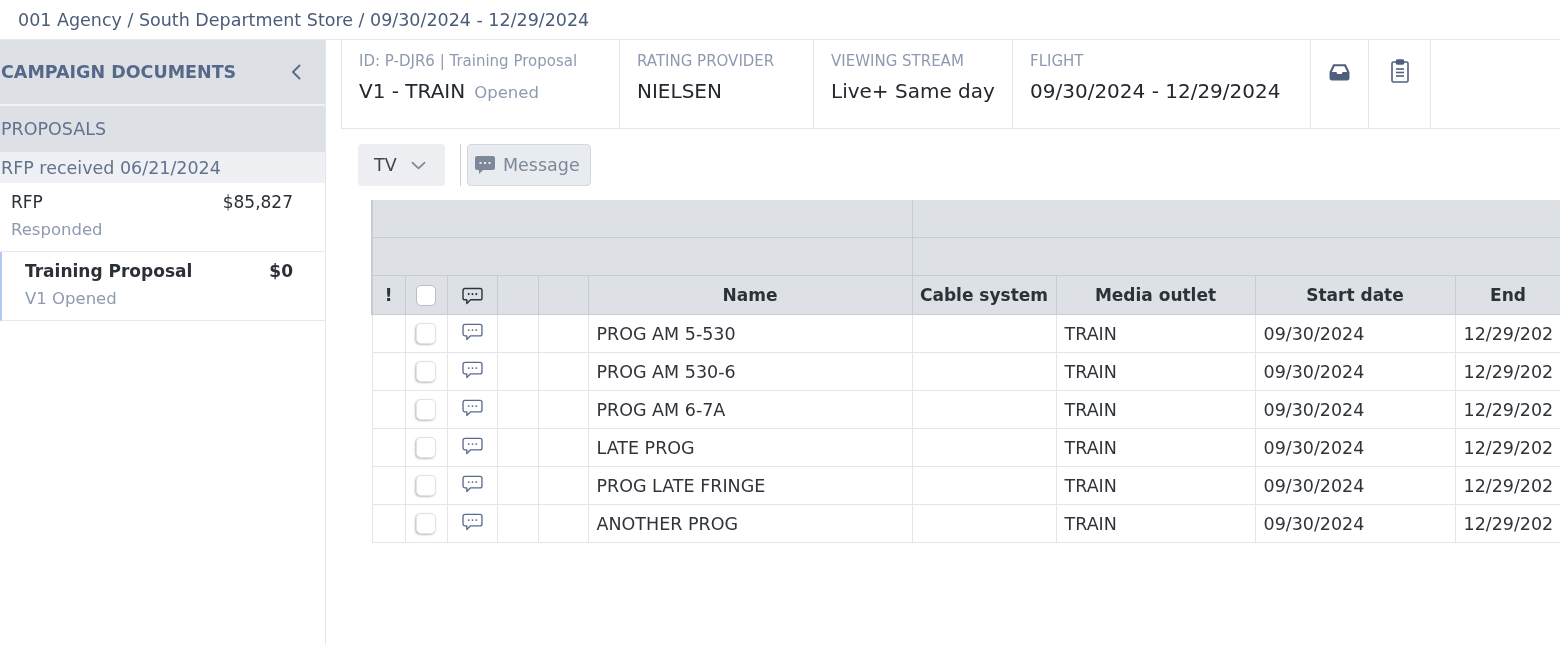 This screenshot has height=645, width=1560. I want to click on document-id: ID: P-DJR6 | Training Proposal, so click(469, 61).